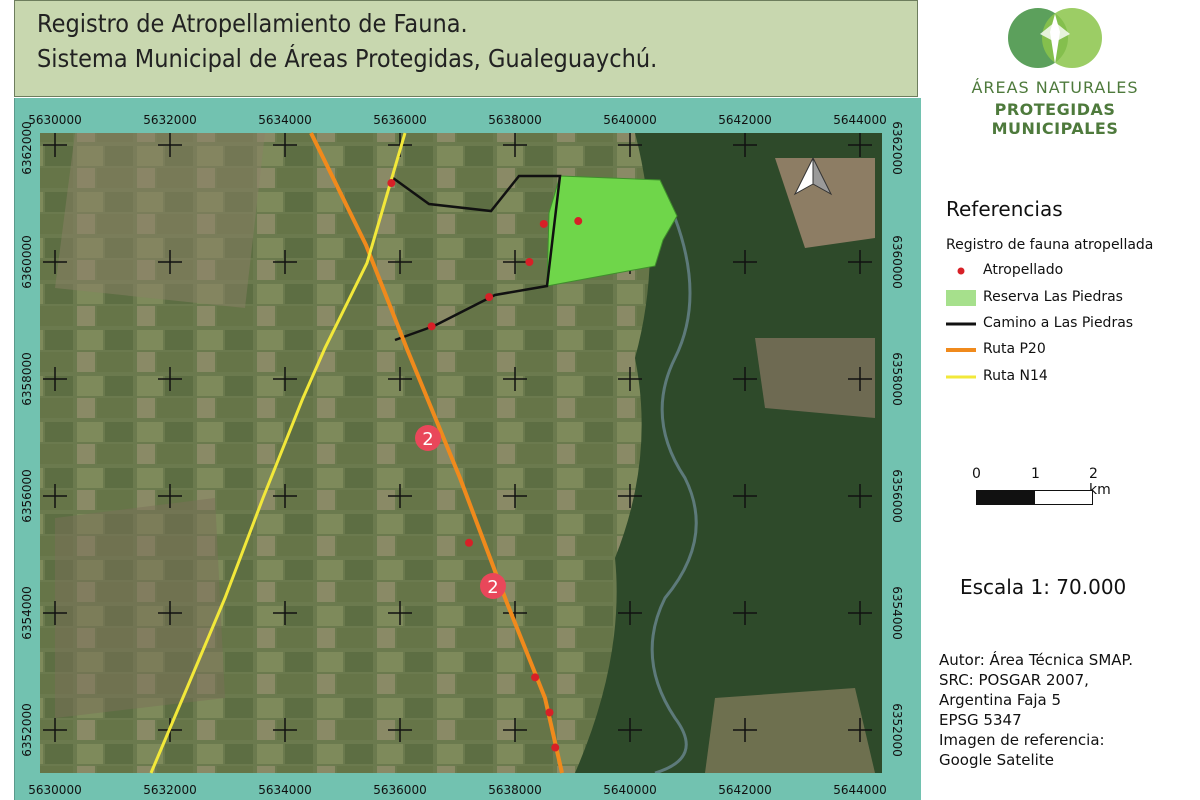  Describe the element at coordinates (897, 261) in the screenshot. I see `y-tick-label-right: 6360000` at that location.